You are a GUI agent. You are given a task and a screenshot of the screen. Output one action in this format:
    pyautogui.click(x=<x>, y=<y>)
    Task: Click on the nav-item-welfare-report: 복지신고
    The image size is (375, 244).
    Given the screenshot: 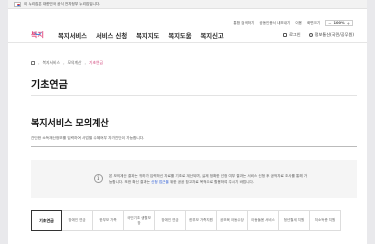 What is the action you would take?
    pyautogui.click(x=212, y=35)
    